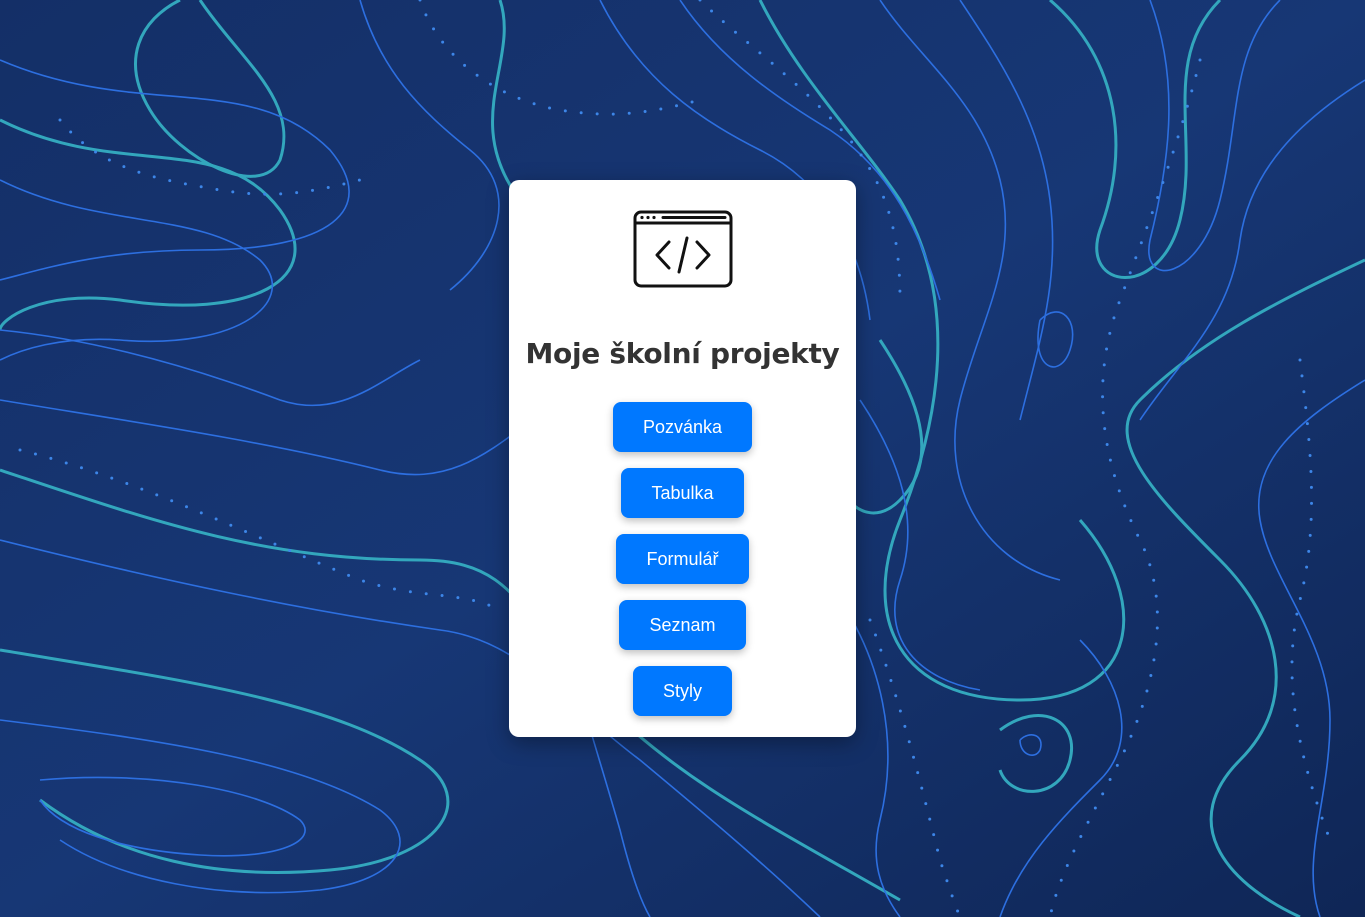 Image resolution: width=1365 pixels, height=917 pixels. I want to click on browser-code-icon, so click(683, 249).